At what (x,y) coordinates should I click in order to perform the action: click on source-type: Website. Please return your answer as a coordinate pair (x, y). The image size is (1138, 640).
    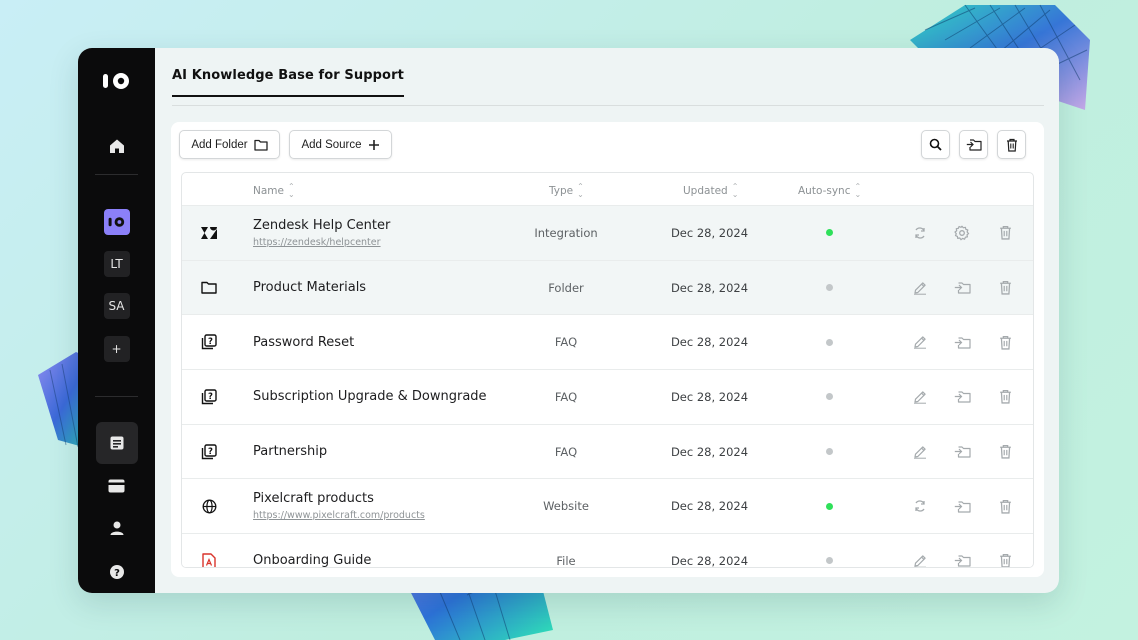
    Looking at the image, I should click on (566, 506).